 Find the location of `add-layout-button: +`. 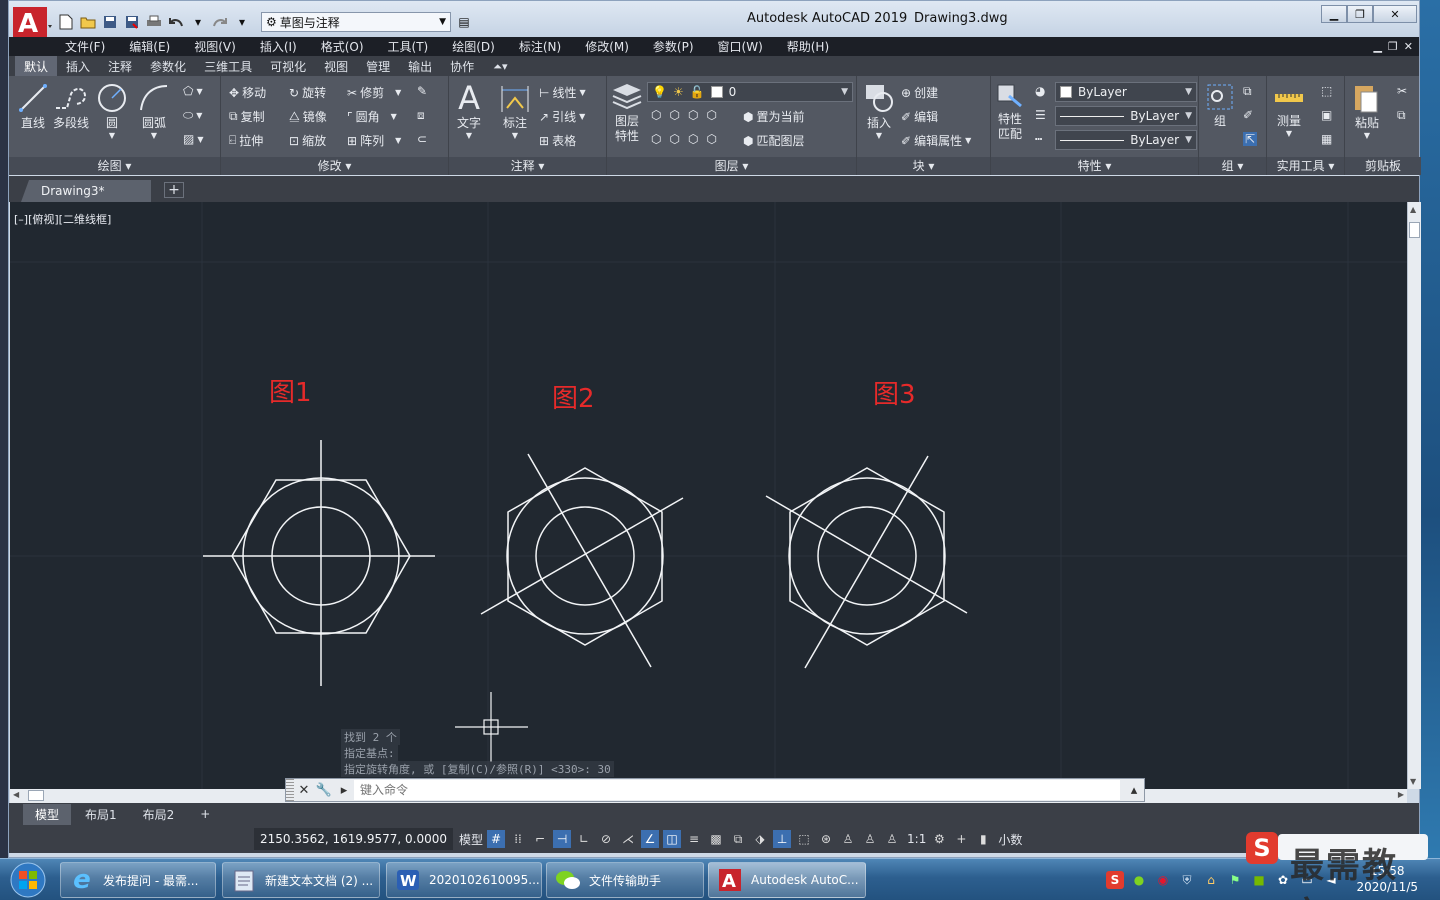

add-layout-button: + is located at coordinates (205, 814).